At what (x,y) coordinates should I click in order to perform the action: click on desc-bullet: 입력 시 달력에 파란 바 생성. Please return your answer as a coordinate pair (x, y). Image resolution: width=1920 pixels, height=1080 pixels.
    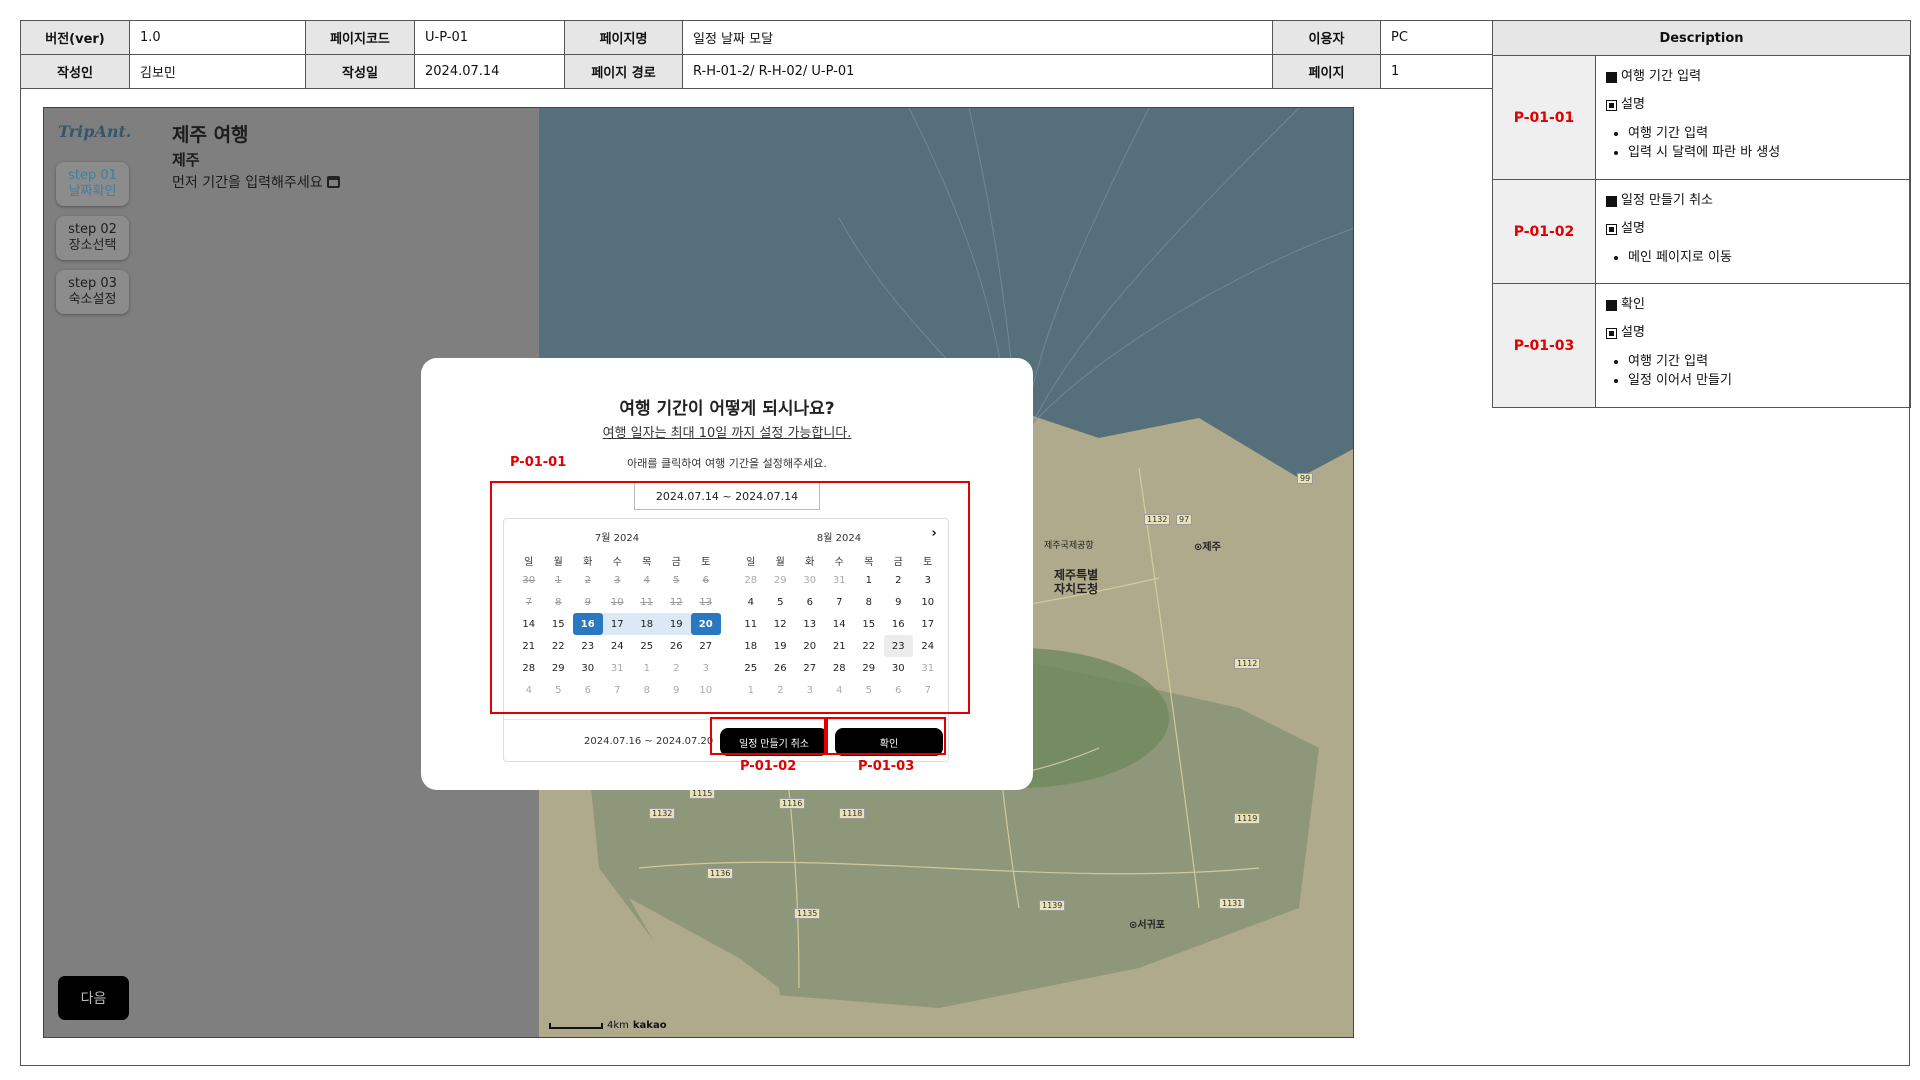
    Looking at the image, I should click on (1764, 153).